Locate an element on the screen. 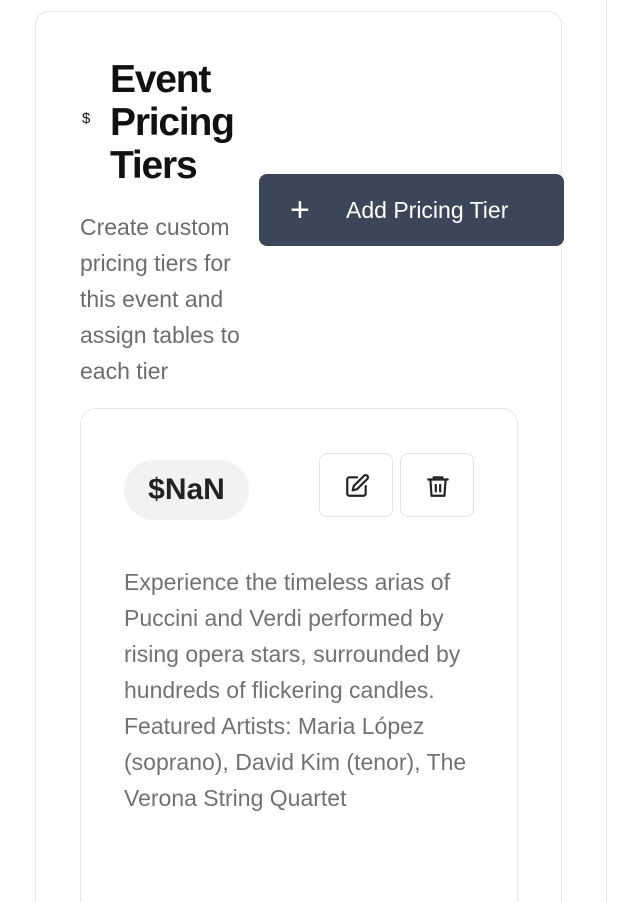 The image size is (632, 902). add-pricing-tier-label: Add Pricing Tier is located at coordinates (427, 210).